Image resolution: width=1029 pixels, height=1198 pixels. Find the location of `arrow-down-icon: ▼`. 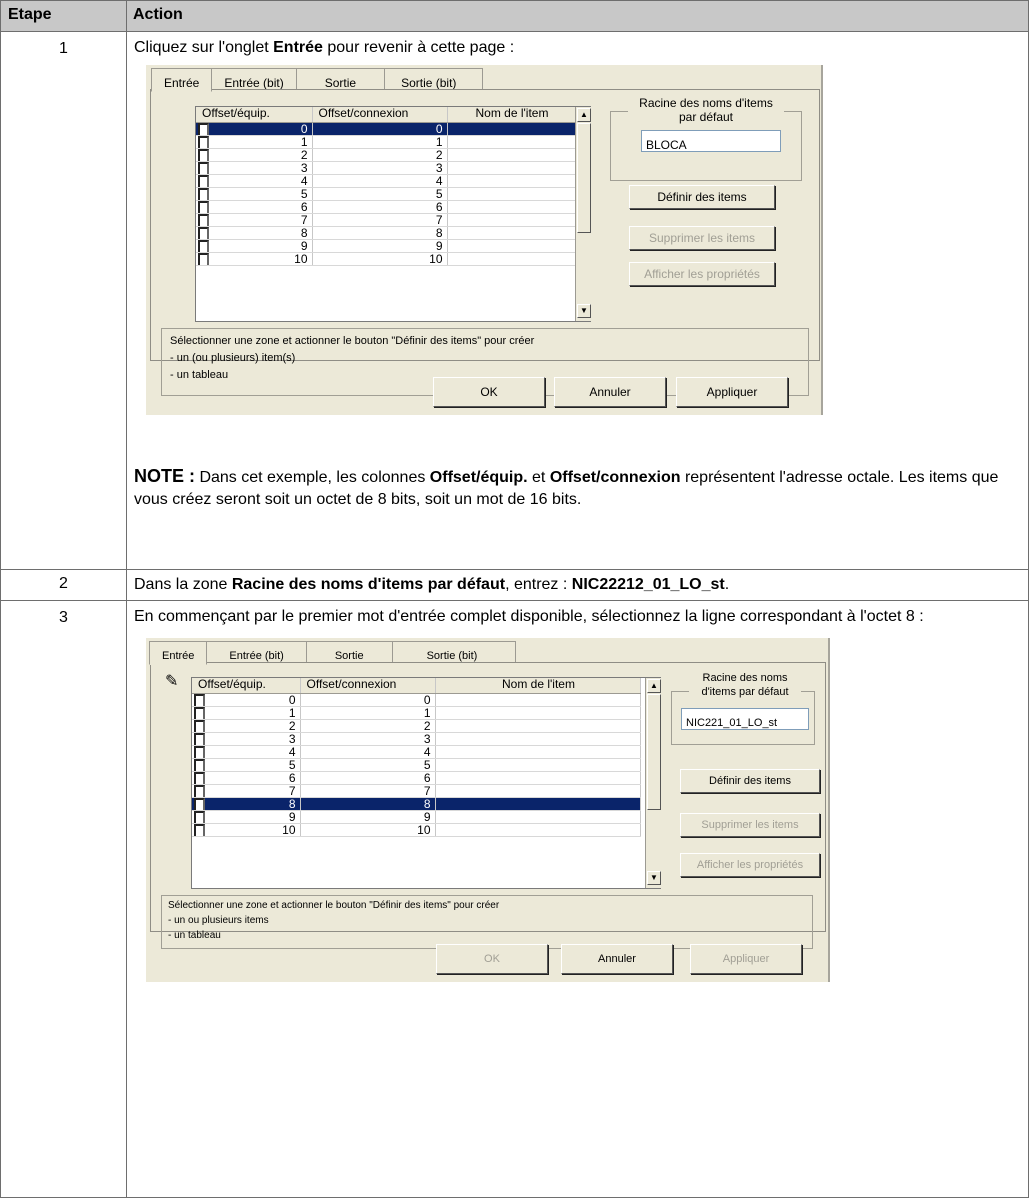

arrow-down-icon: ▼ is located at coordinates (584, 311).